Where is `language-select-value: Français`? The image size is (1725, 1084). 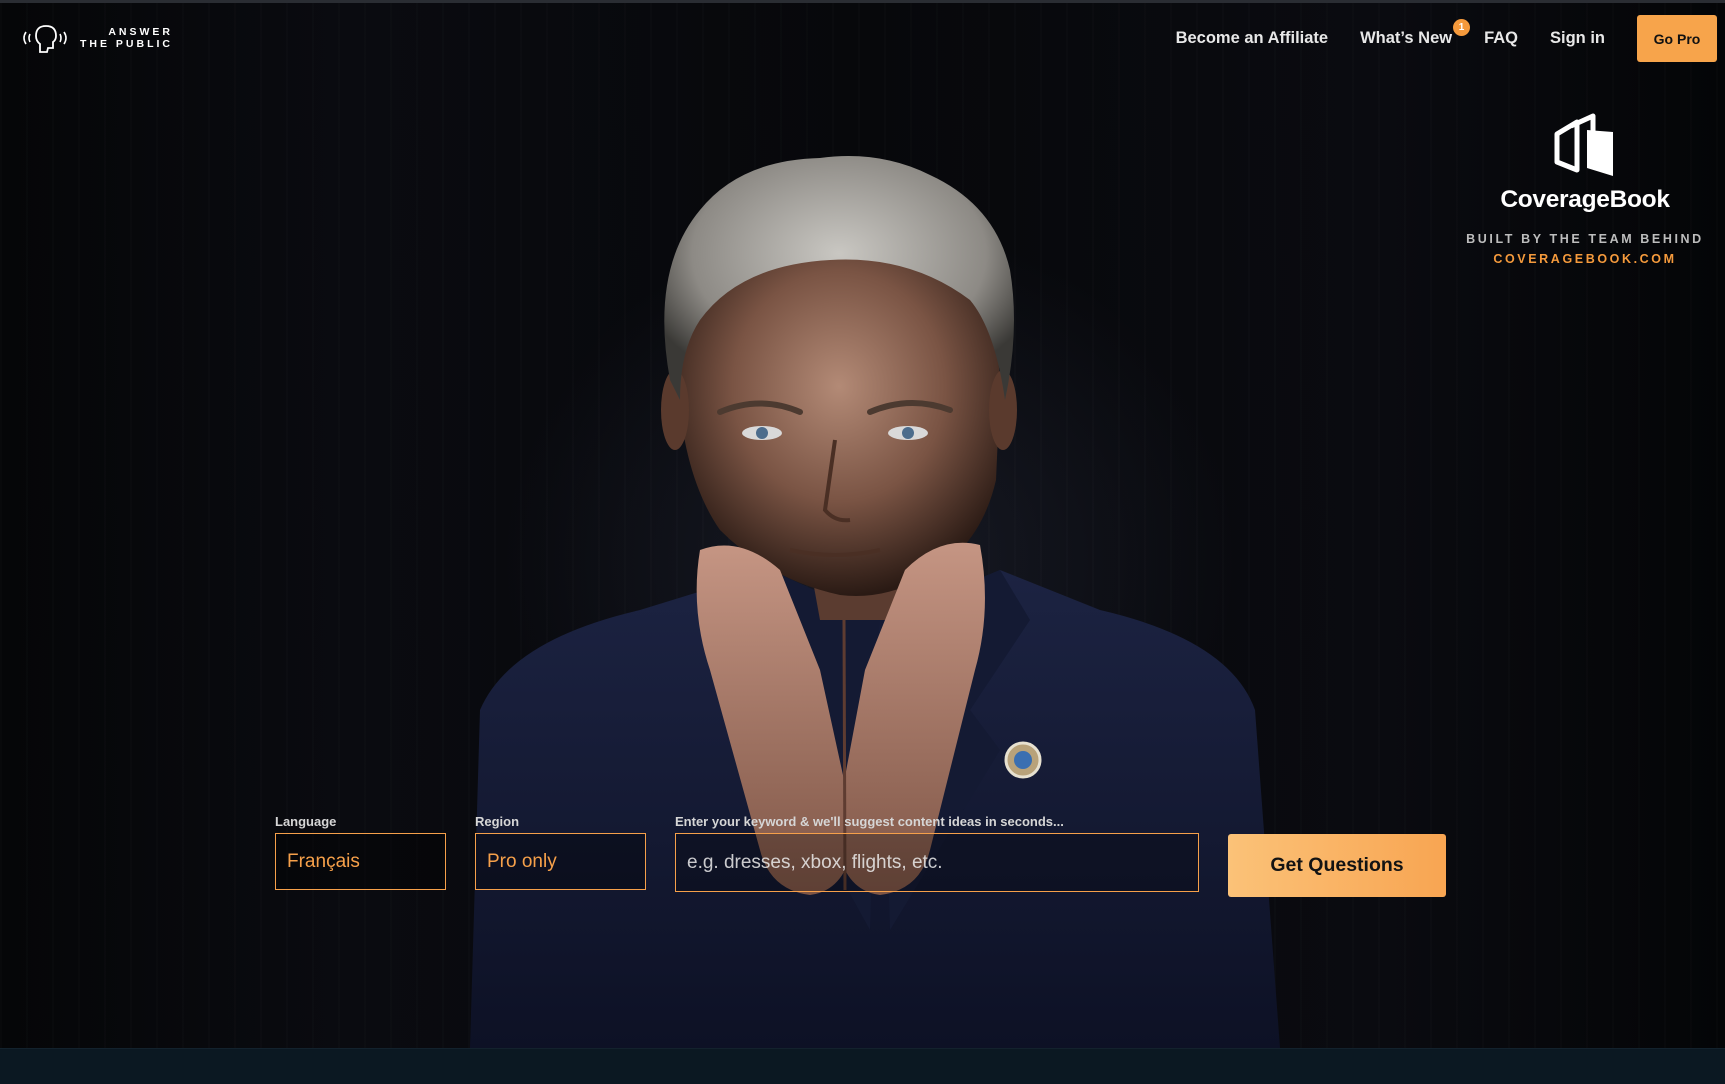
language-select-value: Français is located at coordinates (323, 861).